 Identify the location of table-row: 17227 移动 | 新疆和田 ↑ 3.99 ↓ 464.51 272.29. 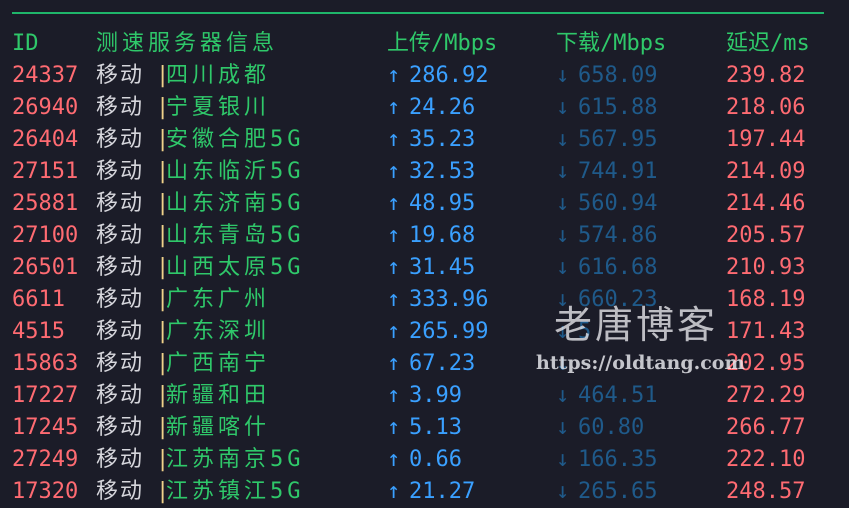
(424, 396).